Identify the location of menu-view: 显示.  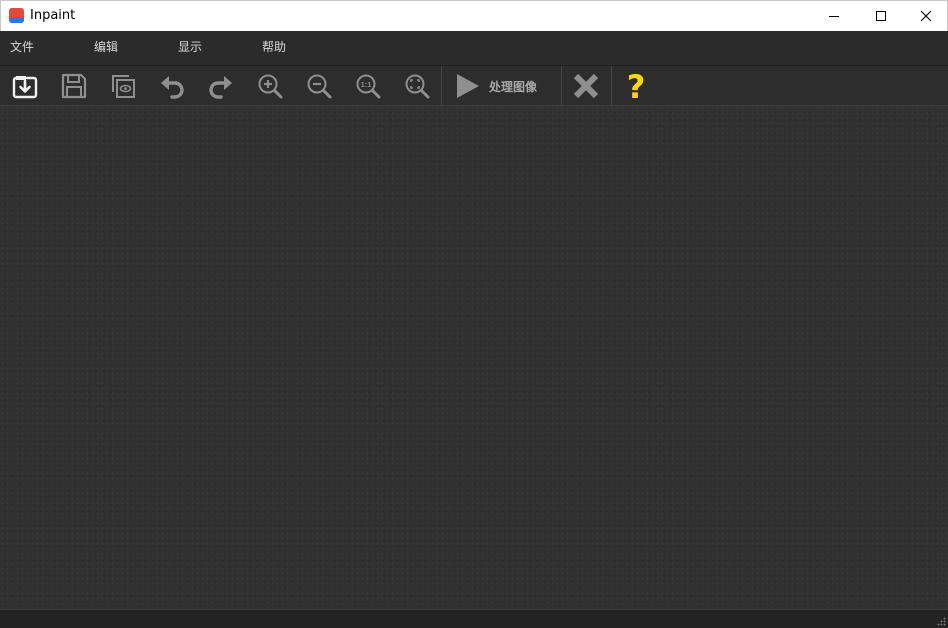
(190, 47).